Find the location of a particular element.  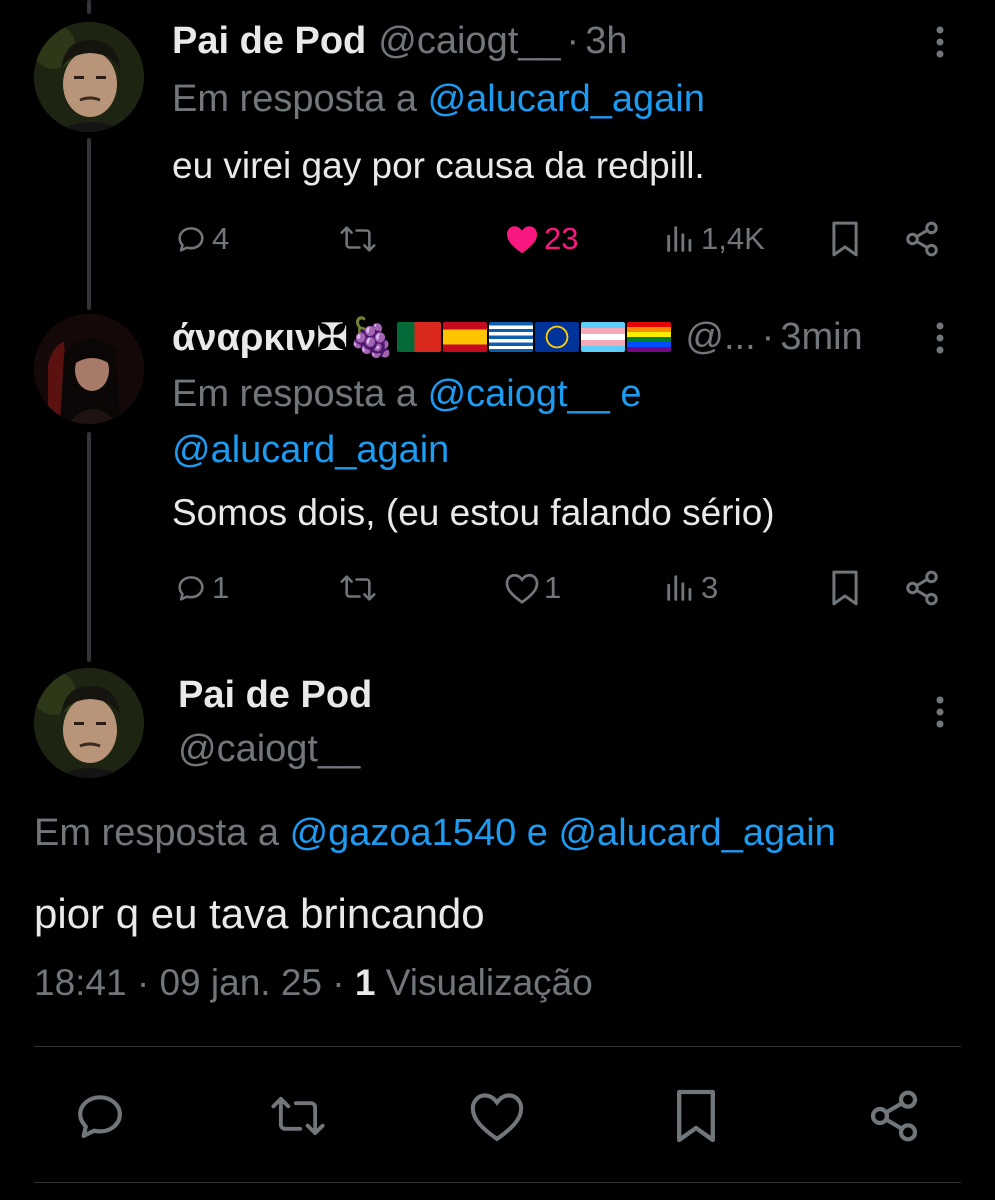

reply-button is located at coordinates (100, 1116).